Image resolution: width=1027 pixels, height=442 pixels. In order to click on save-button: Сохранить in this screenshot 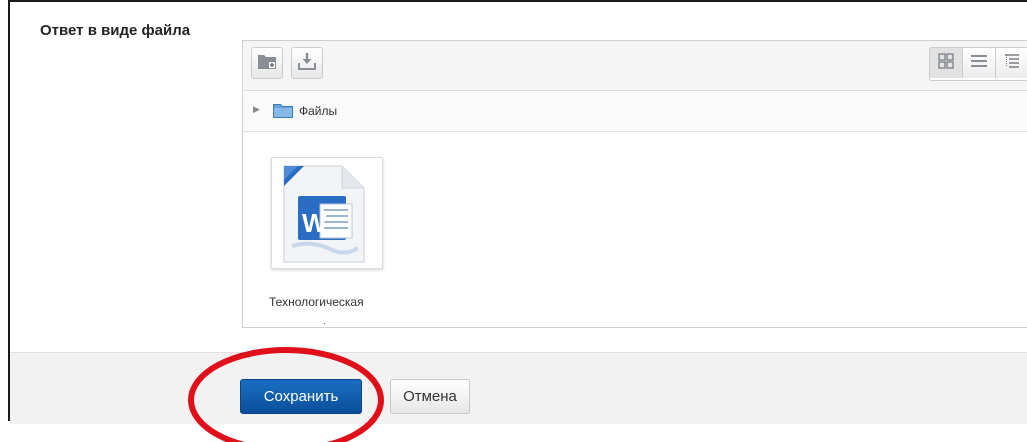, I will do `click(301, 396)`.